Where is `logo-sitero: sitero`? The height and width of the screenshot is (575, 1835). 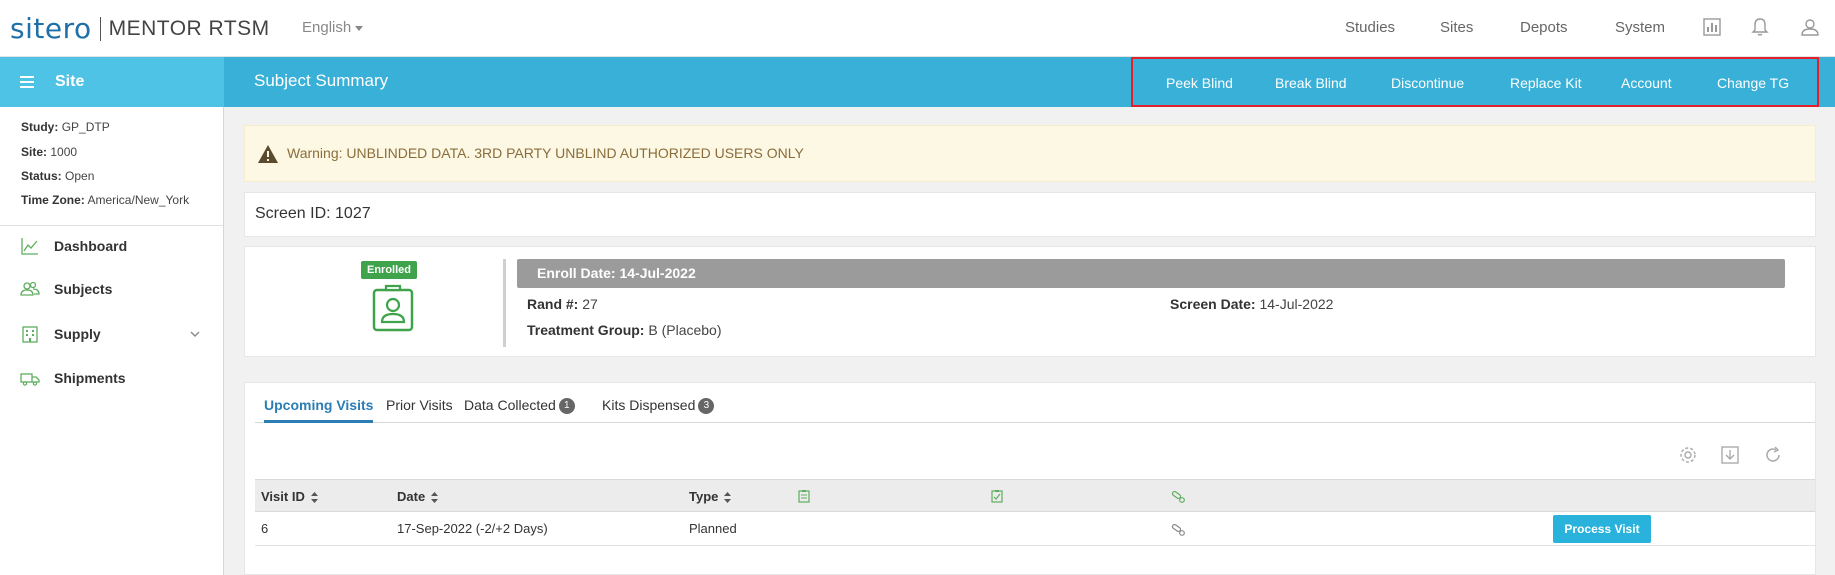
logo-sitero: sitero is located at coordinates (51, 28).